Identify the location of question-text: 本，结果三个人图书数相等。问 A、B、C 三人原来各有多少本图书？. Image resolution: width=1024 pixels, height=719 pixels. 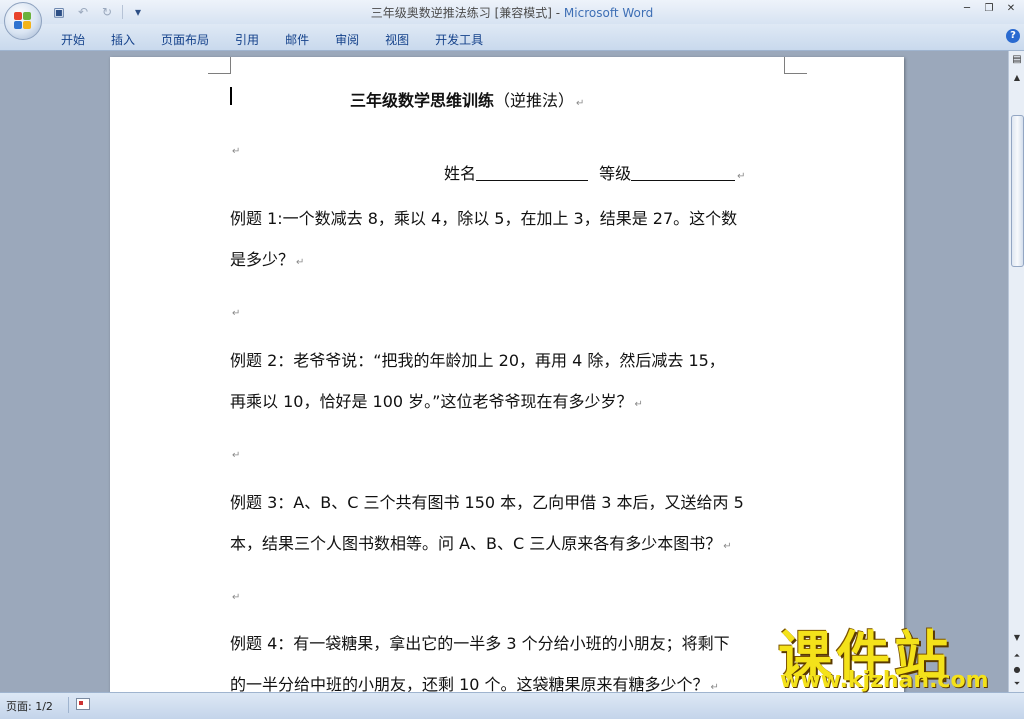
(476, 543).